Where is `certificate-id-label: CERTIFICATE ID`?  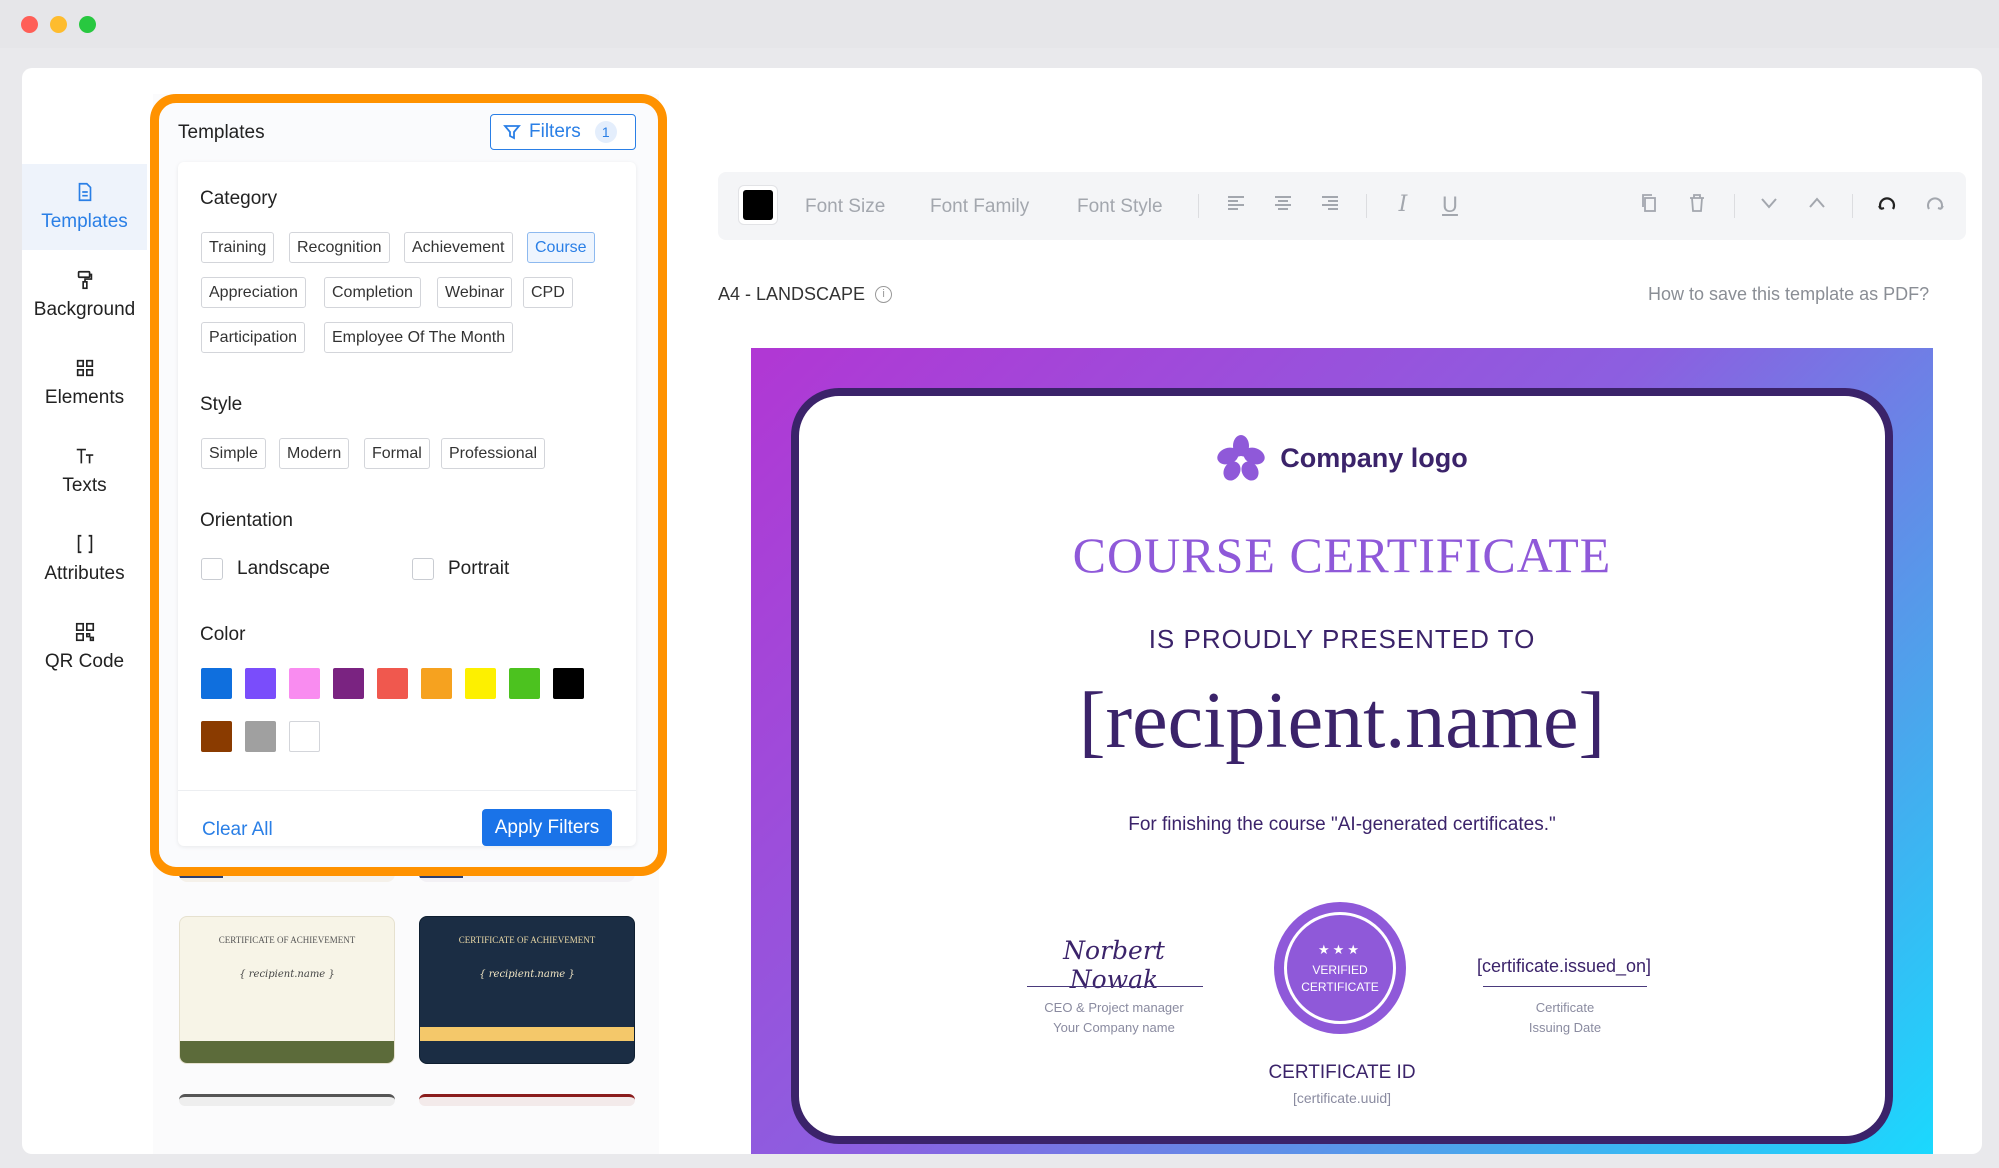 certificate-id-label: CERTIFICATE ID is located at coordinates (1342, 1073).